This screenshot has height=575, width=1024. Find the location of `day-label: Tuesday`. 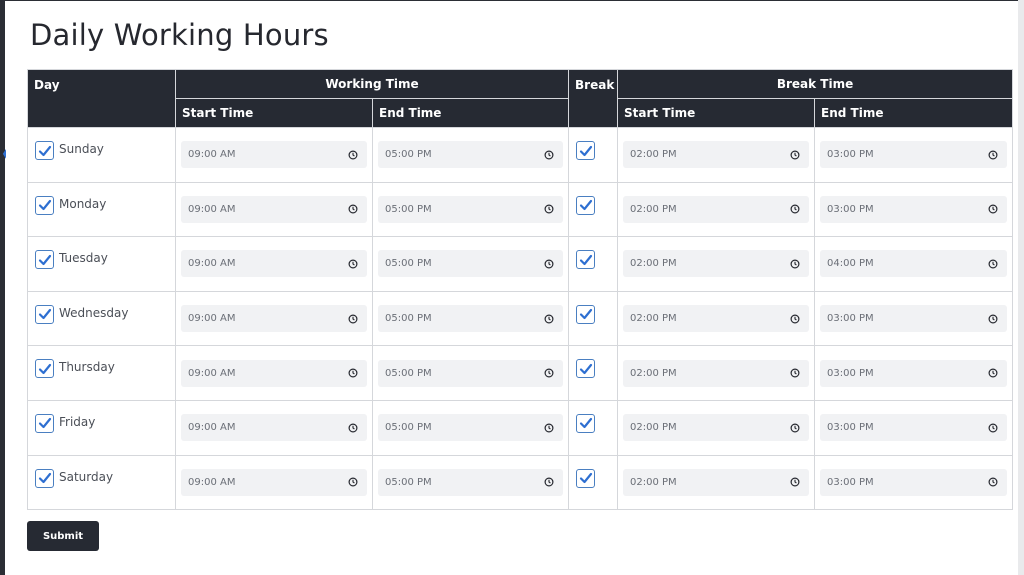

day-label: Tuesday is located at coordinates (83, 258).